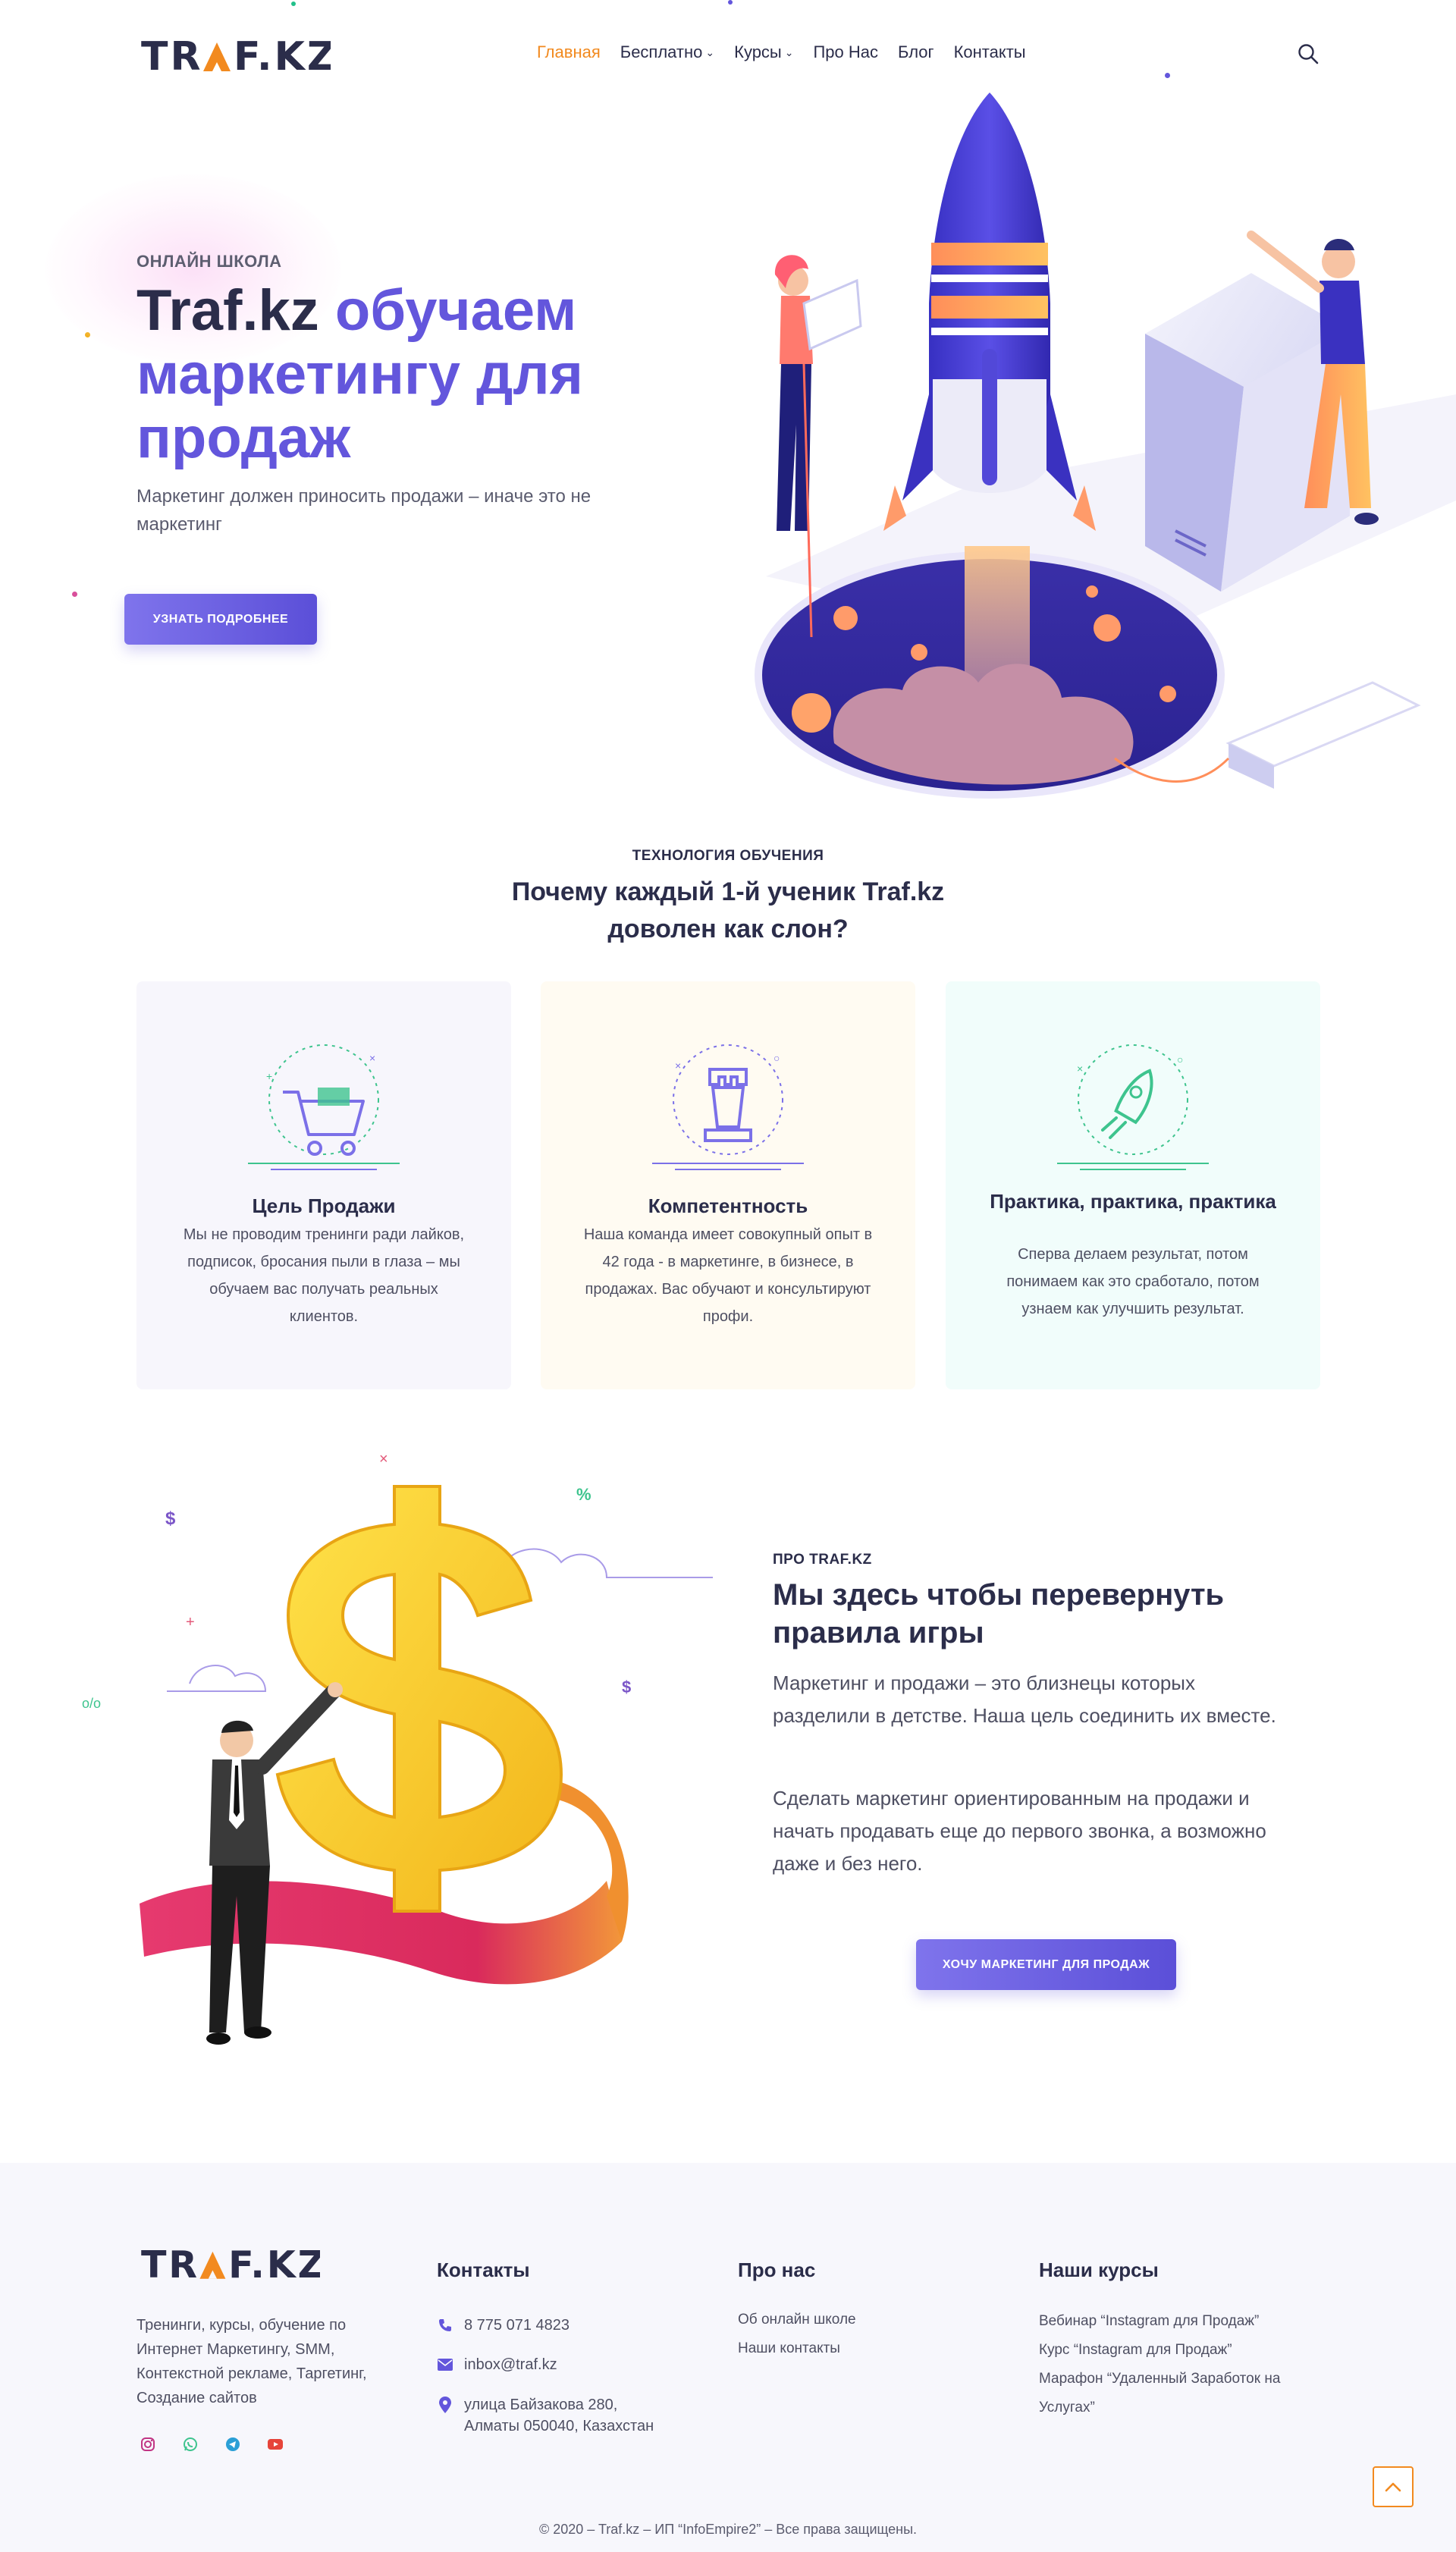 The width and height of the screenshot is (1456, 2552). Describe the element at coordinates (728, 1107) in the screenshot. I see `chess-rook-icon: ○ ×` at that location.